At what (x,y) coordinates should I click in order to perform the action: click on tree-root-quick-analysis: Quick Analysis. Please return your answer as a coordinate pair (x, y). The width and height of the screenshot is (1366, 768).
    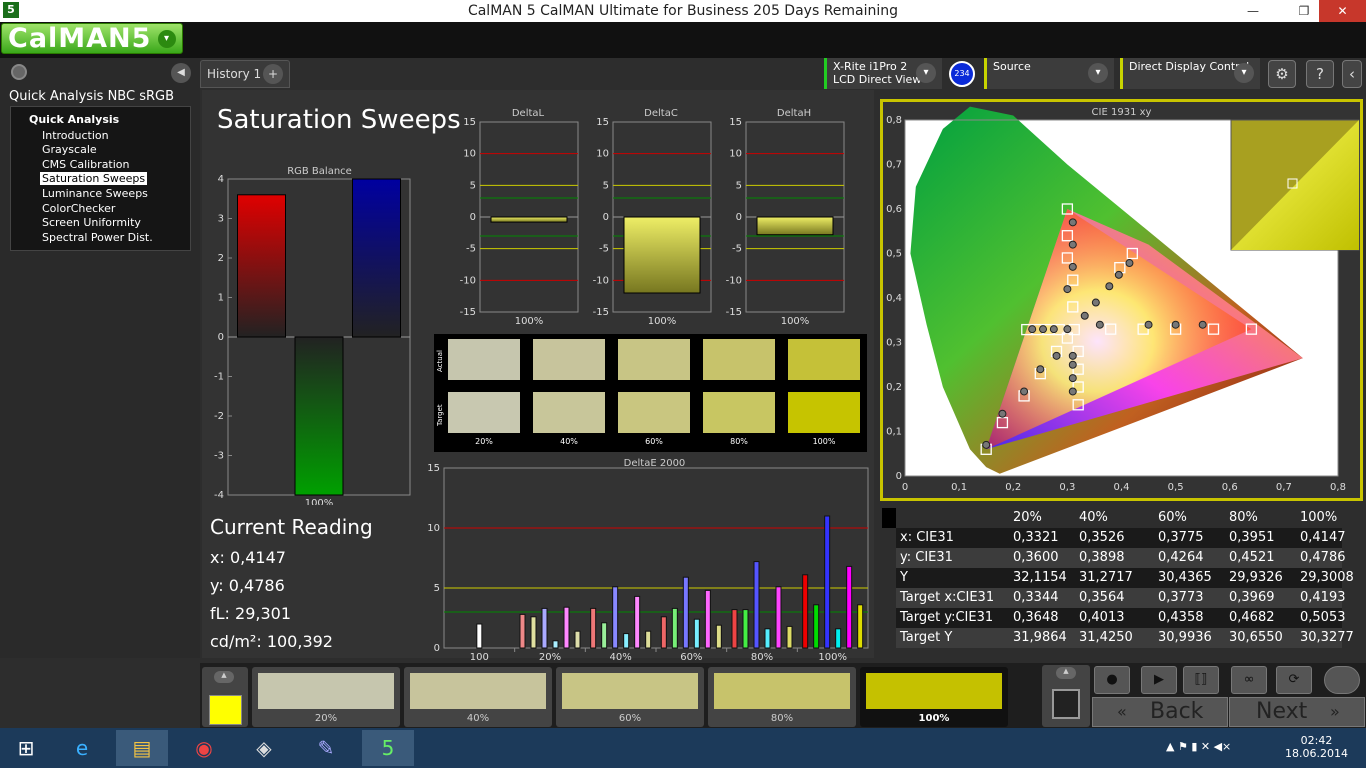
    Looking at the image, I should click on (74, 119).